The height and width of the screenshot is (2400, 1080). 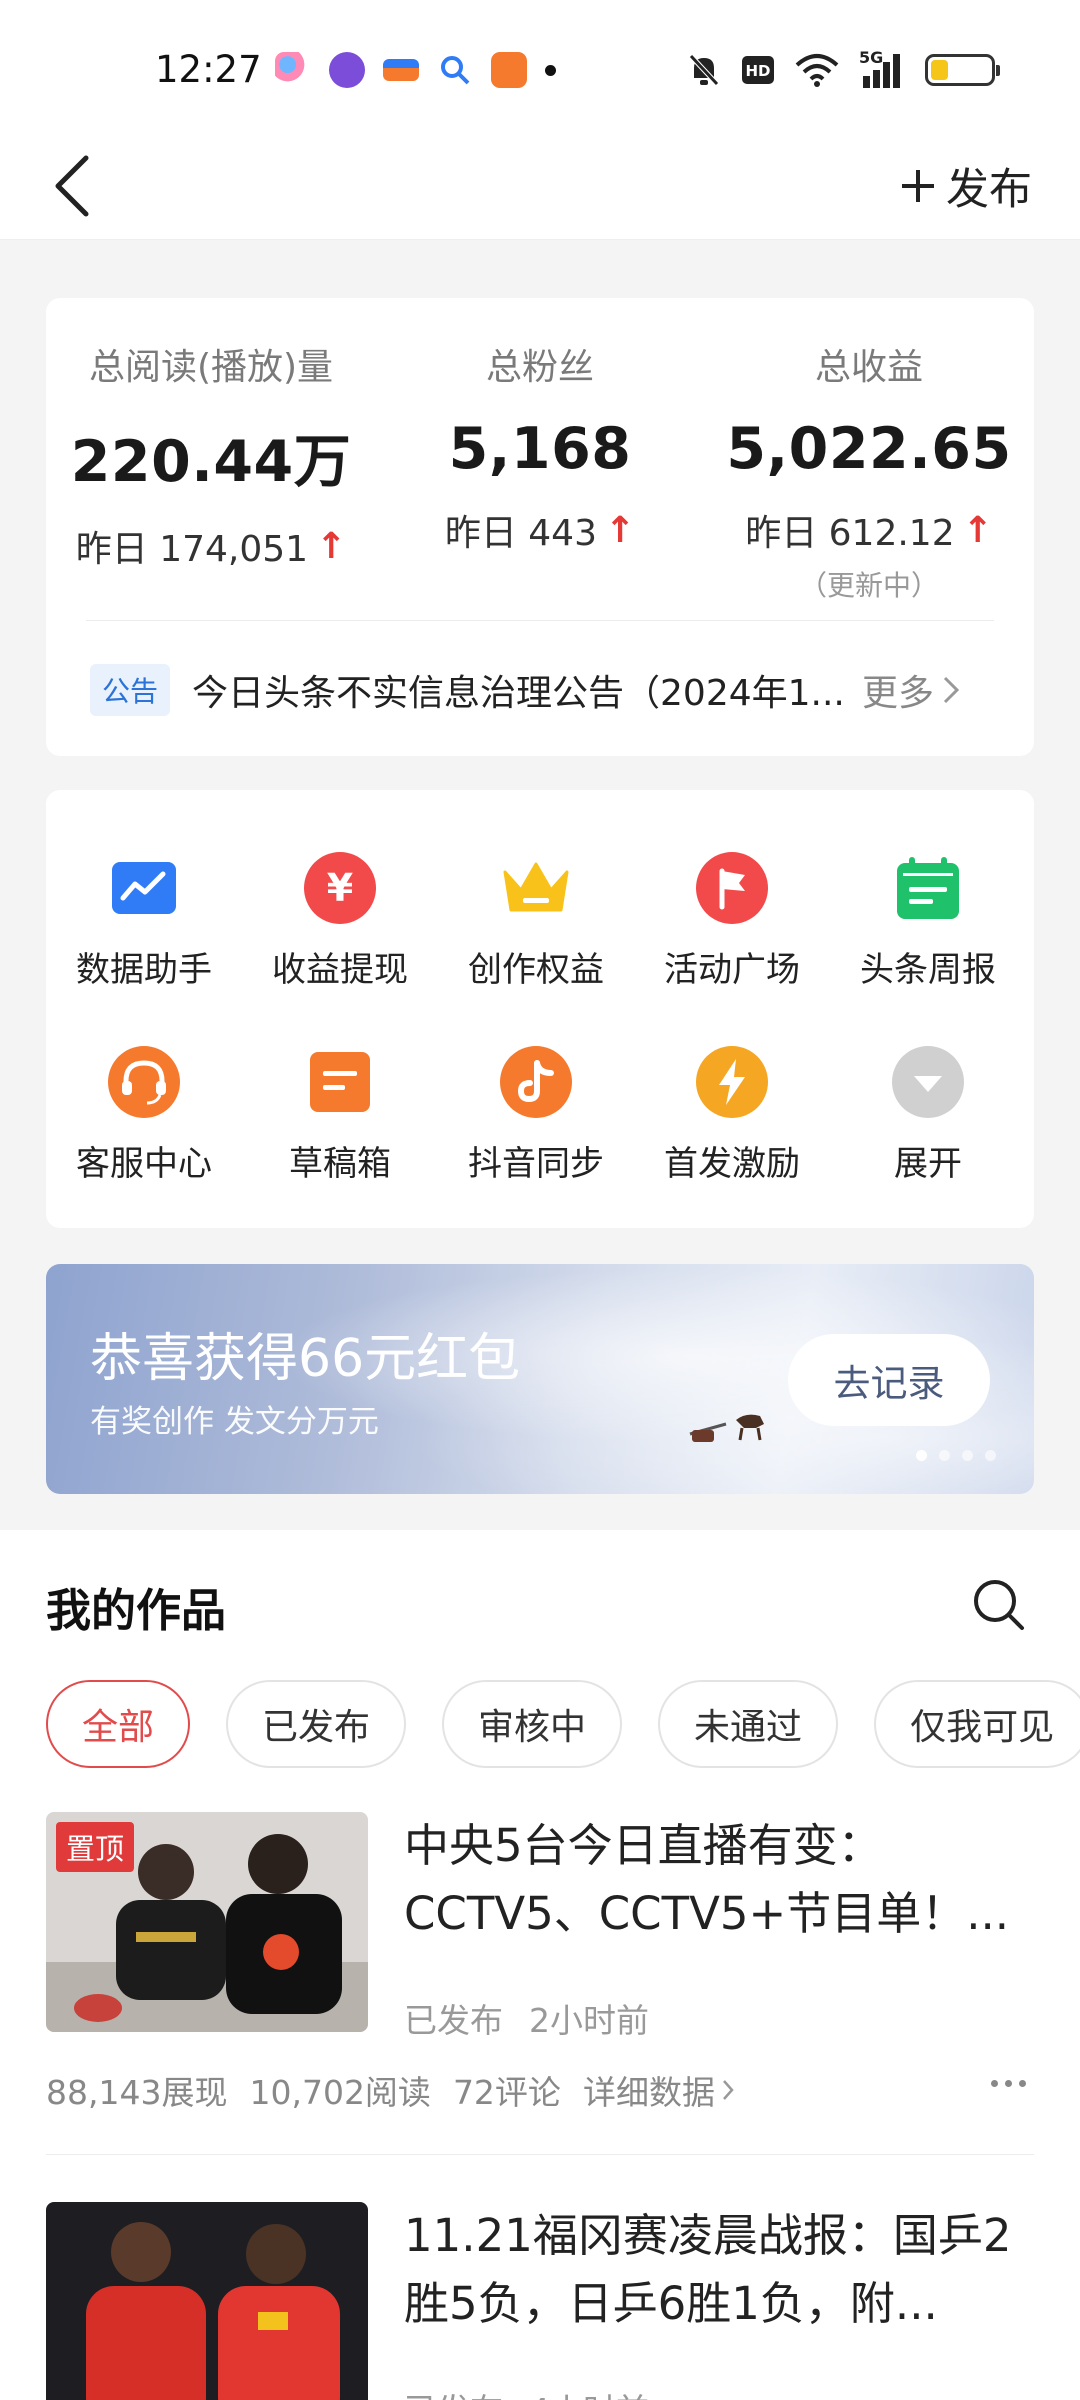 What do you see at coordinates (539, 367) in the screenshot?
I see `stat-label: 总粉丝` at bounding box center [539, 367].